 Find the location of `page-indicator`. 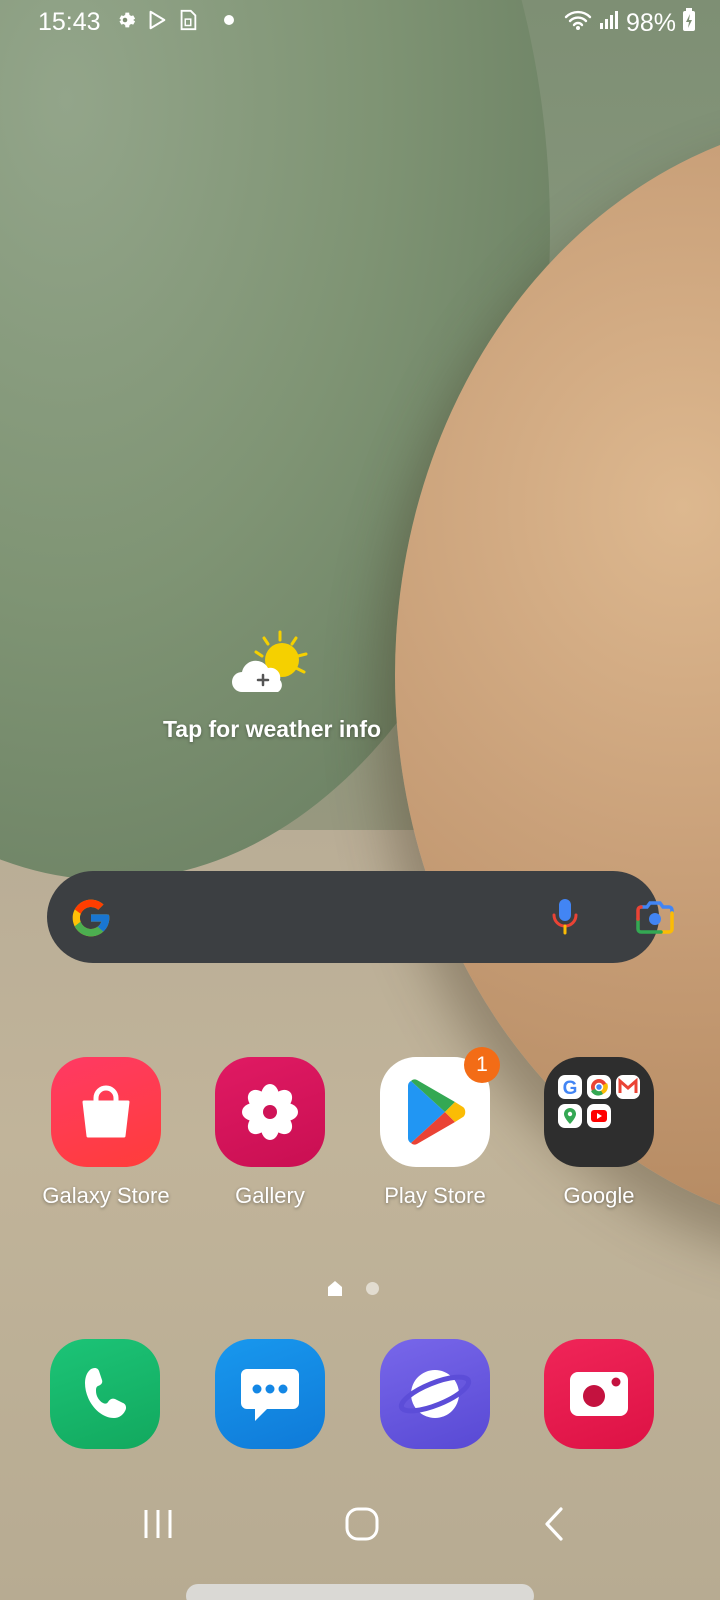

page-indicator is located at coordinates (352, 1288).